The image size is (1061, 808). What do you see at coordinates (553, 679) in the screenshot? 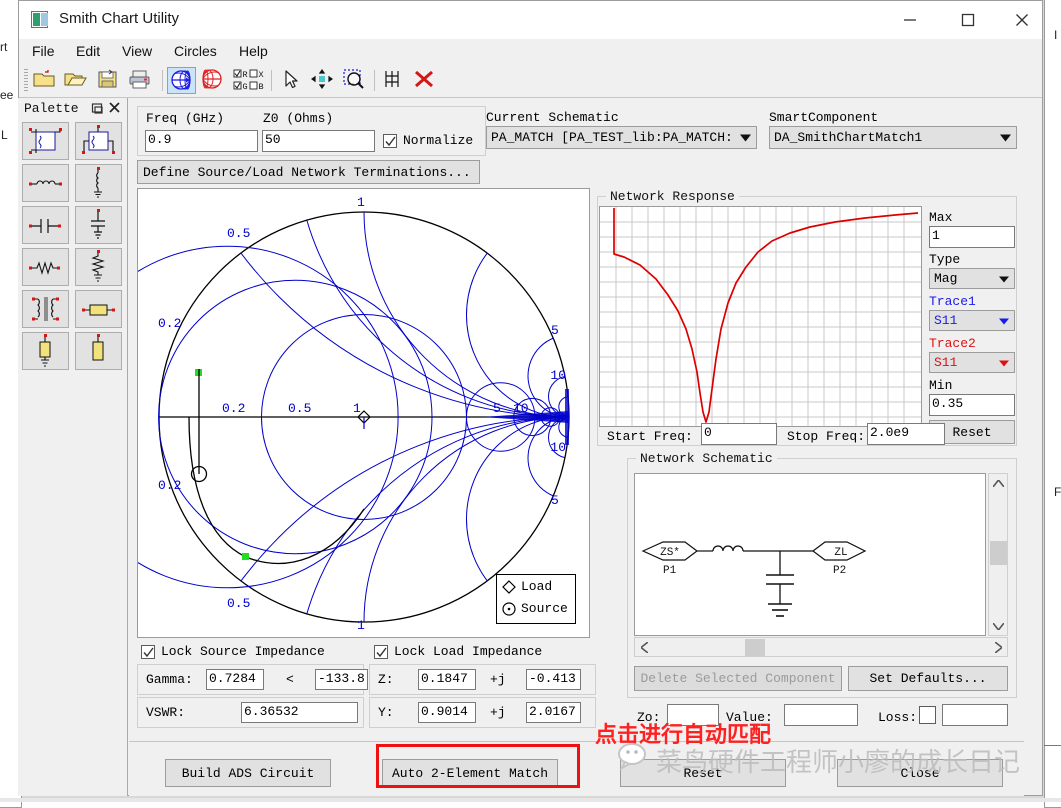
I see `z-imag-input: -0.413` at bounding box center [553, 679].